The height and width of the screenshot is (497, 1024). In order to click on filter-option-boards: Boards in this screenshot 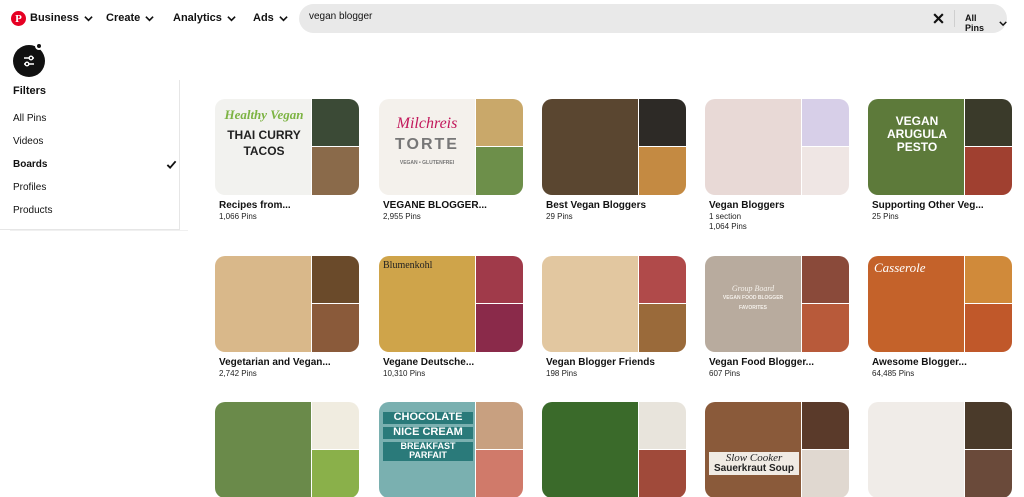, I will do `click(30, 164)`.